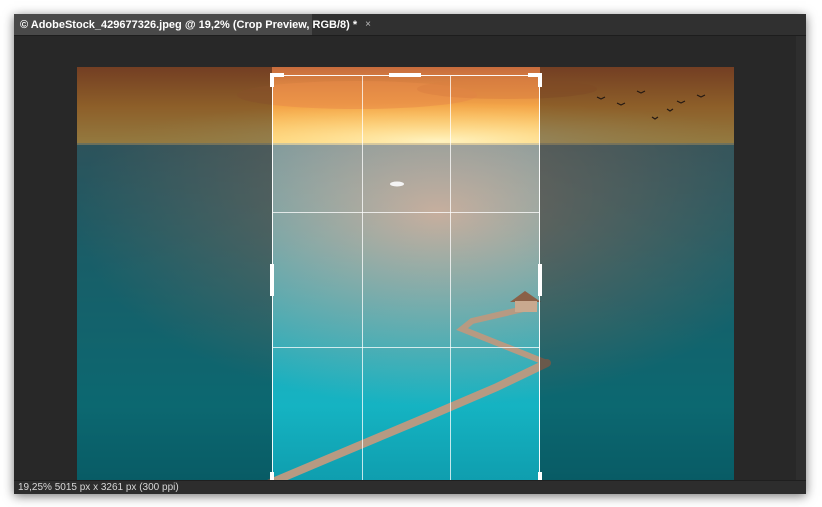 The height and width of the screenshot is (507, 822). What do you see at coordinates (801, 258) in the screenshot?
I see `vertical-scrollbar` at bounding box center [801, 258].